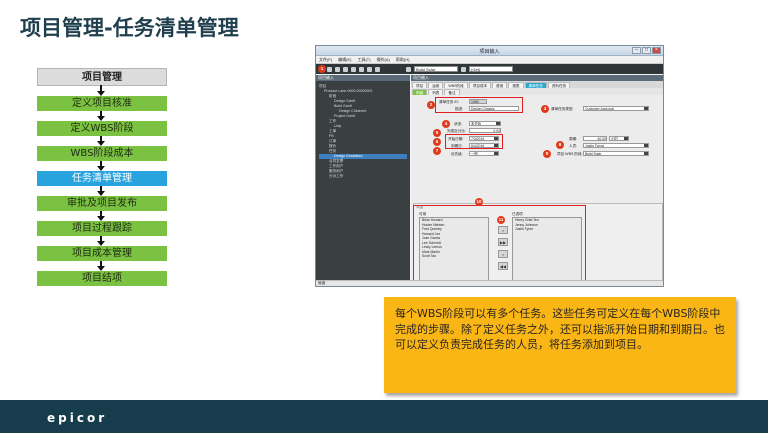 This screenshot has height=433, width=768. Describe the element at coordinates (437, 133) in the screenshot. I see `step-badge: 5` at that location.